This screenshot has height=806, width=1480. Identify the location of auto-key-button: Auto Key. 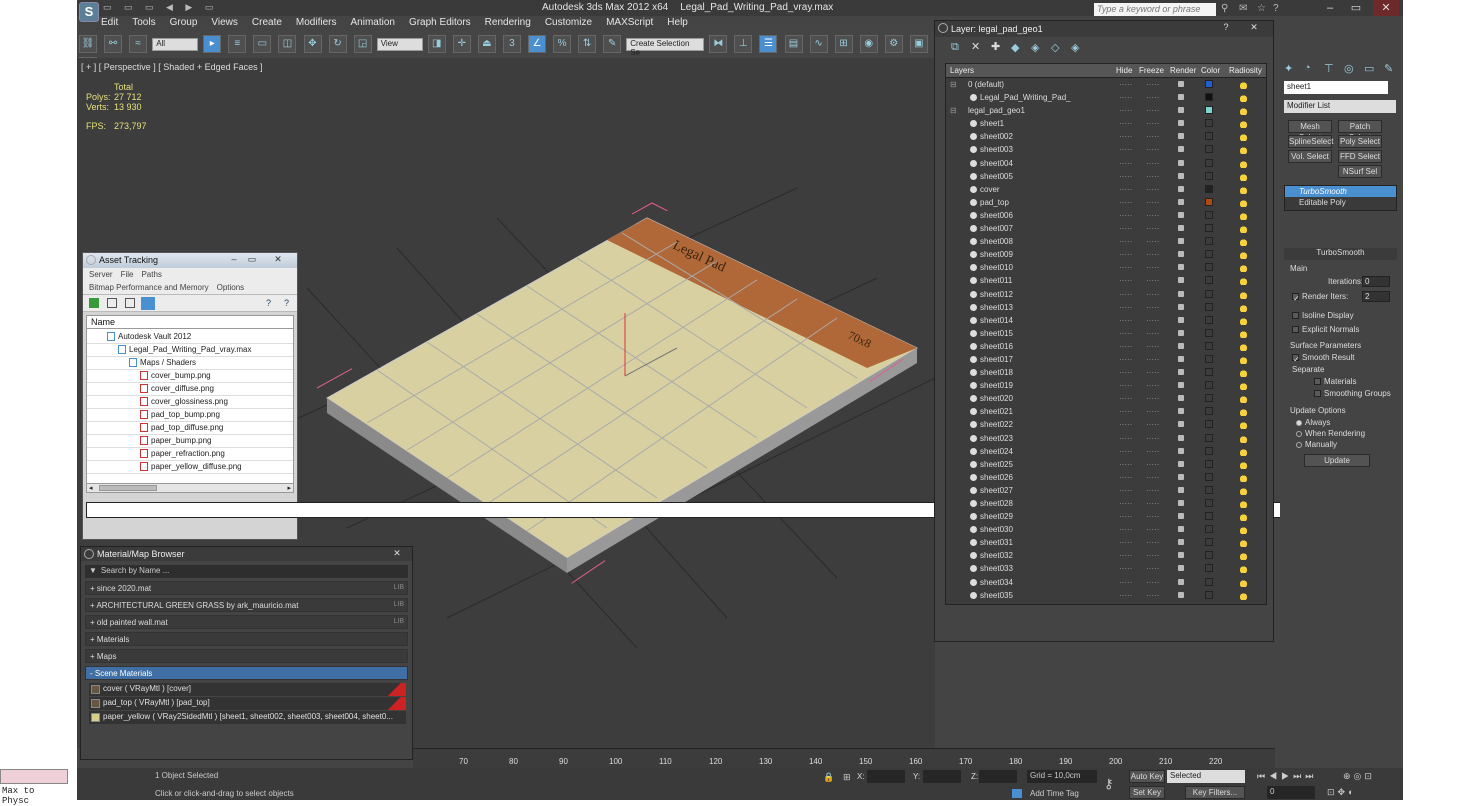
(1147, 776).